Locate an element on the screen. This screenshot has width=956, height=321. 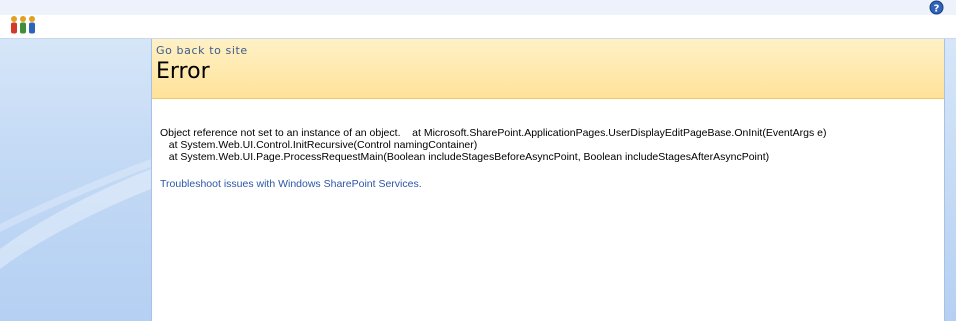
left-navigation-panel is located at coordinates (76, 180).